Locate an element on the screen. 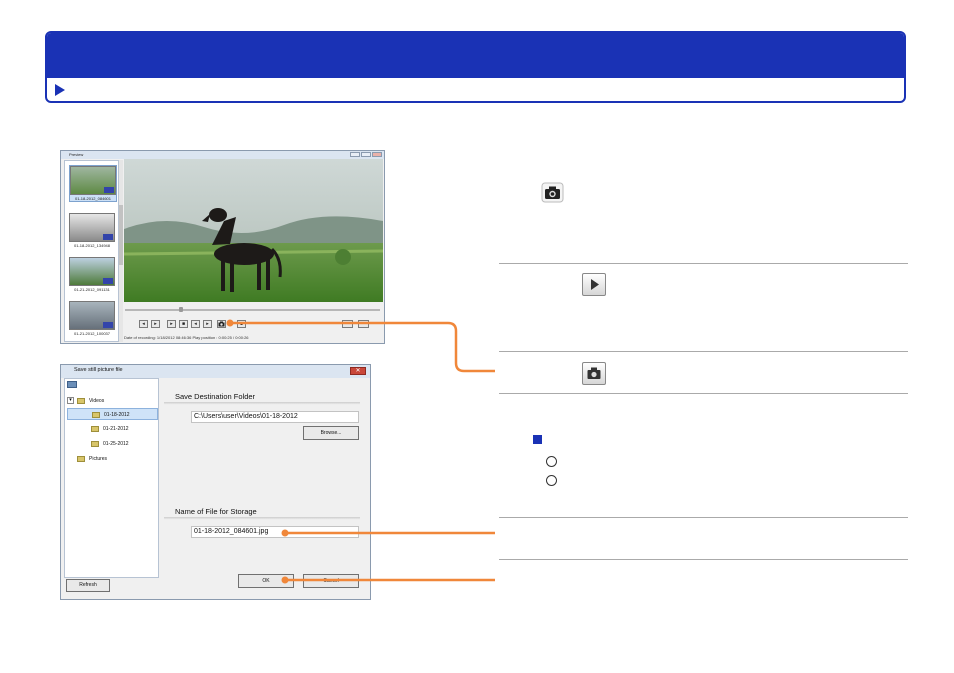 The height and width of the screenshot is (673, 954). capture-callout-line is located at coordinates (362, 347).